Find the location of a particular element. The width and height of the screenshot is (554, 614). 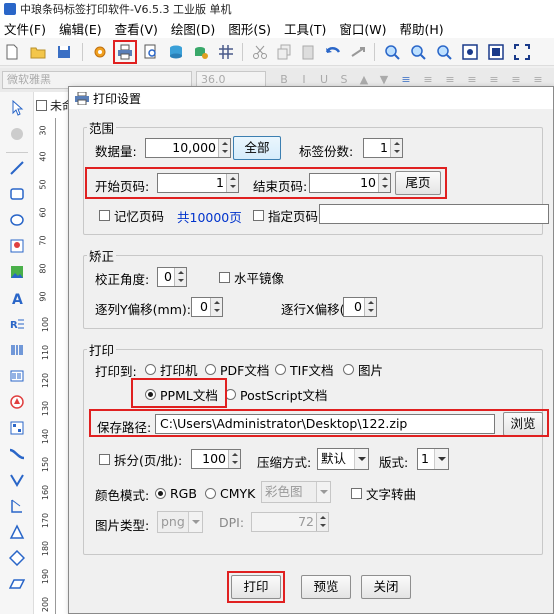

text-to-curve-checkbox: 文字转曲 is located at coordinates (383, 493).